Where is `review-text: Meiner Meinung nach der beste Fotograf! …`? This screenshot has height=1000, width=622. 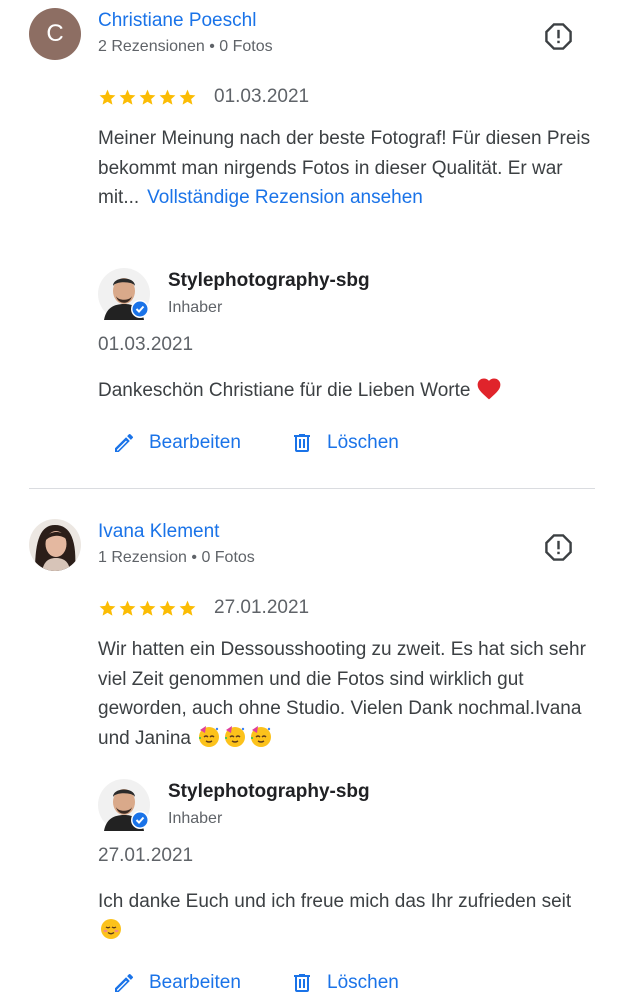 review-text: Meiner Meinung nach der beste Fotograf! … is located at coordinates (348, 168).